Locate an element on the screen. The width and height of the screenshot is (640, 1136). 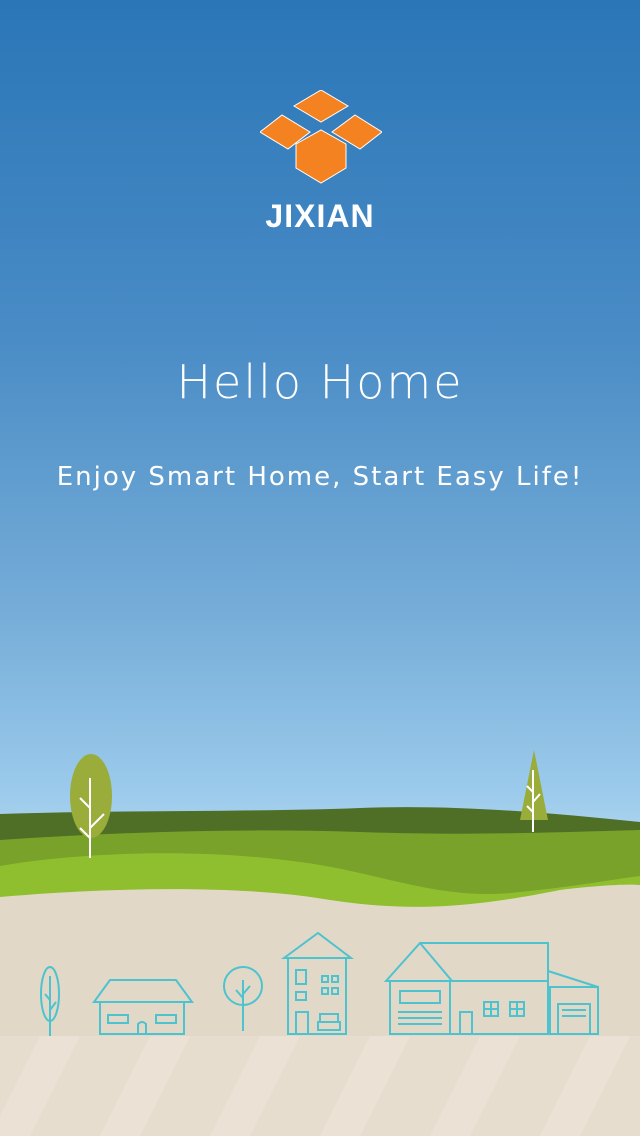
welcome-subtitle: Enjoy Smart Home, Start Easy Life! is located at coordinates (320, 477).